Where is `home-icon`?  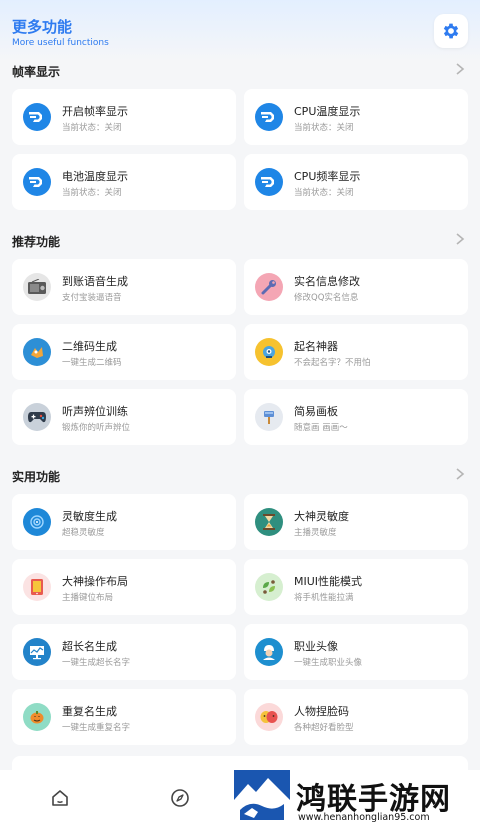
home-icon is located at coordinates (60, 798).